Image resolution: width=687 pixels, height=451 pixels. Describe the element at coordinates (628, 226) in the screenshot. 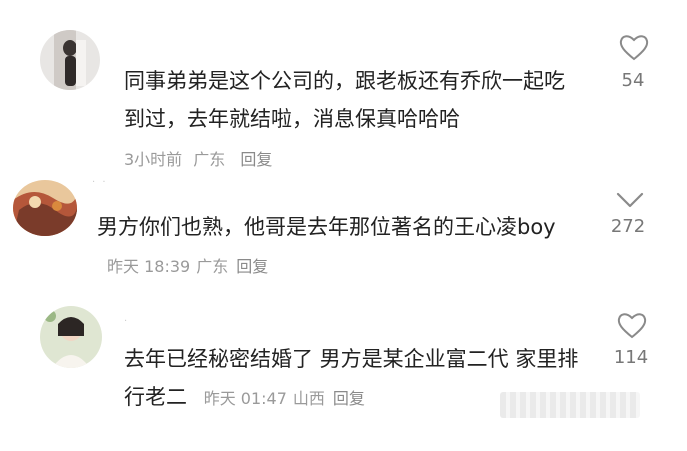

I see `like-count: 272` at that location.